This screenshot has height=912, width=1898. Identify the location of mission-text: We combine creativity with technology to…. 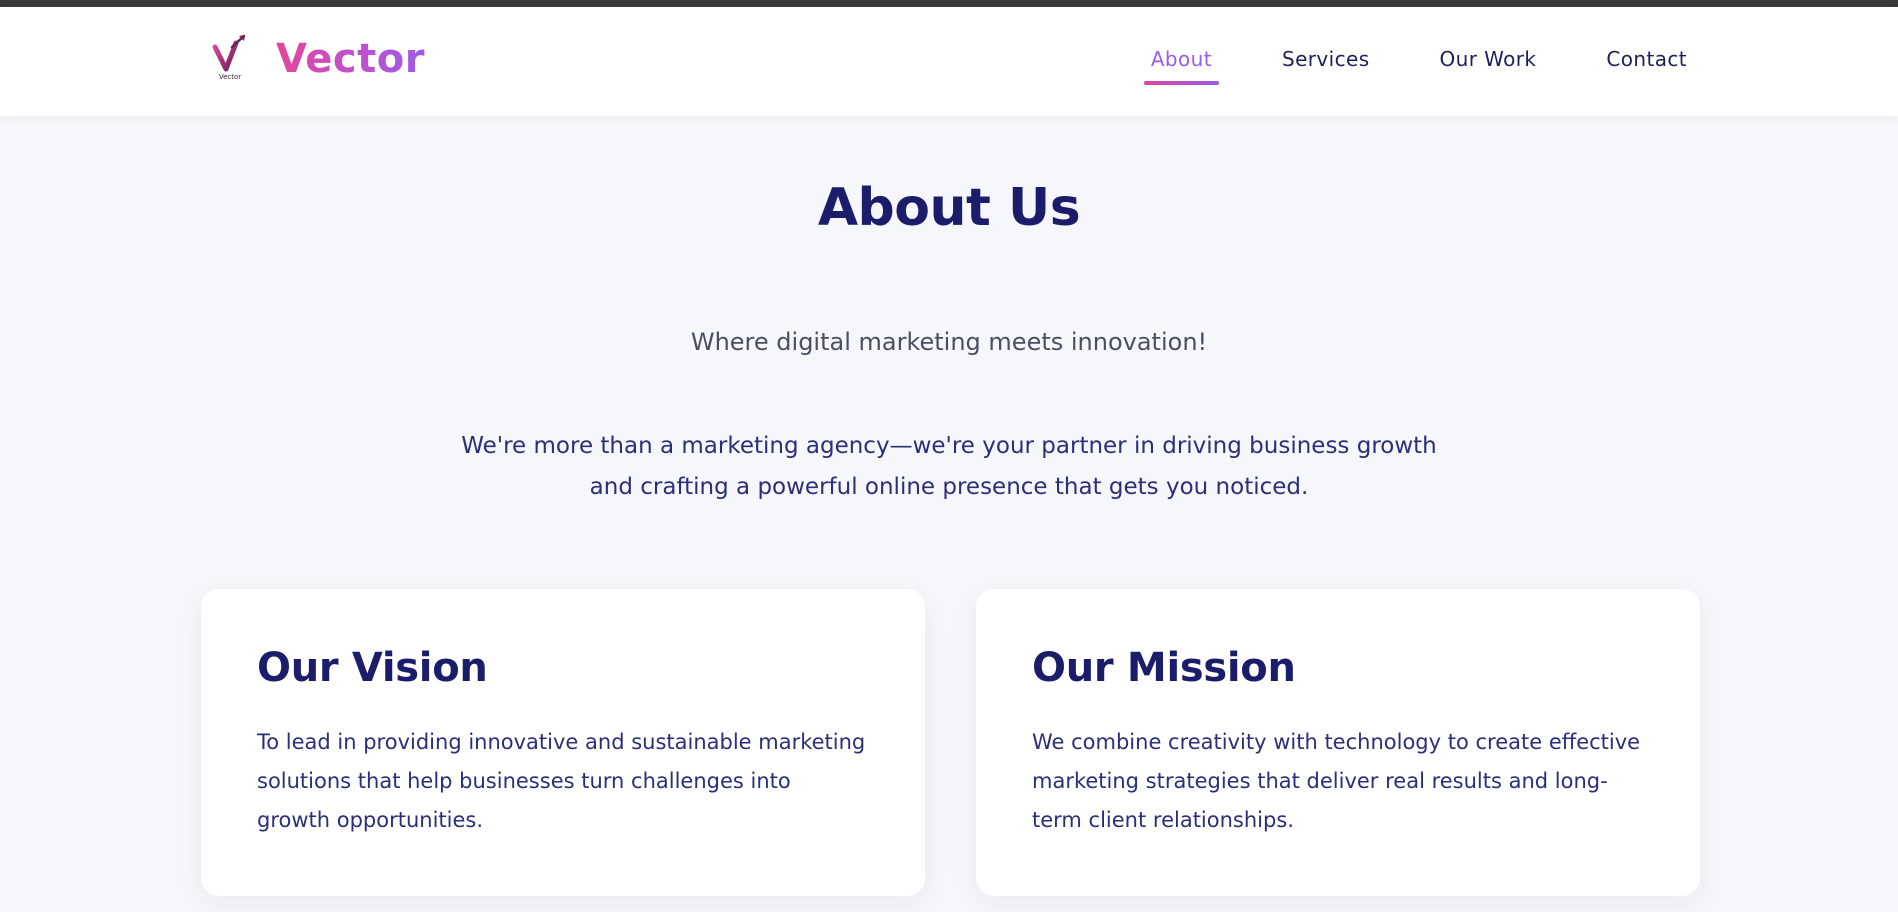
(1336, 781).